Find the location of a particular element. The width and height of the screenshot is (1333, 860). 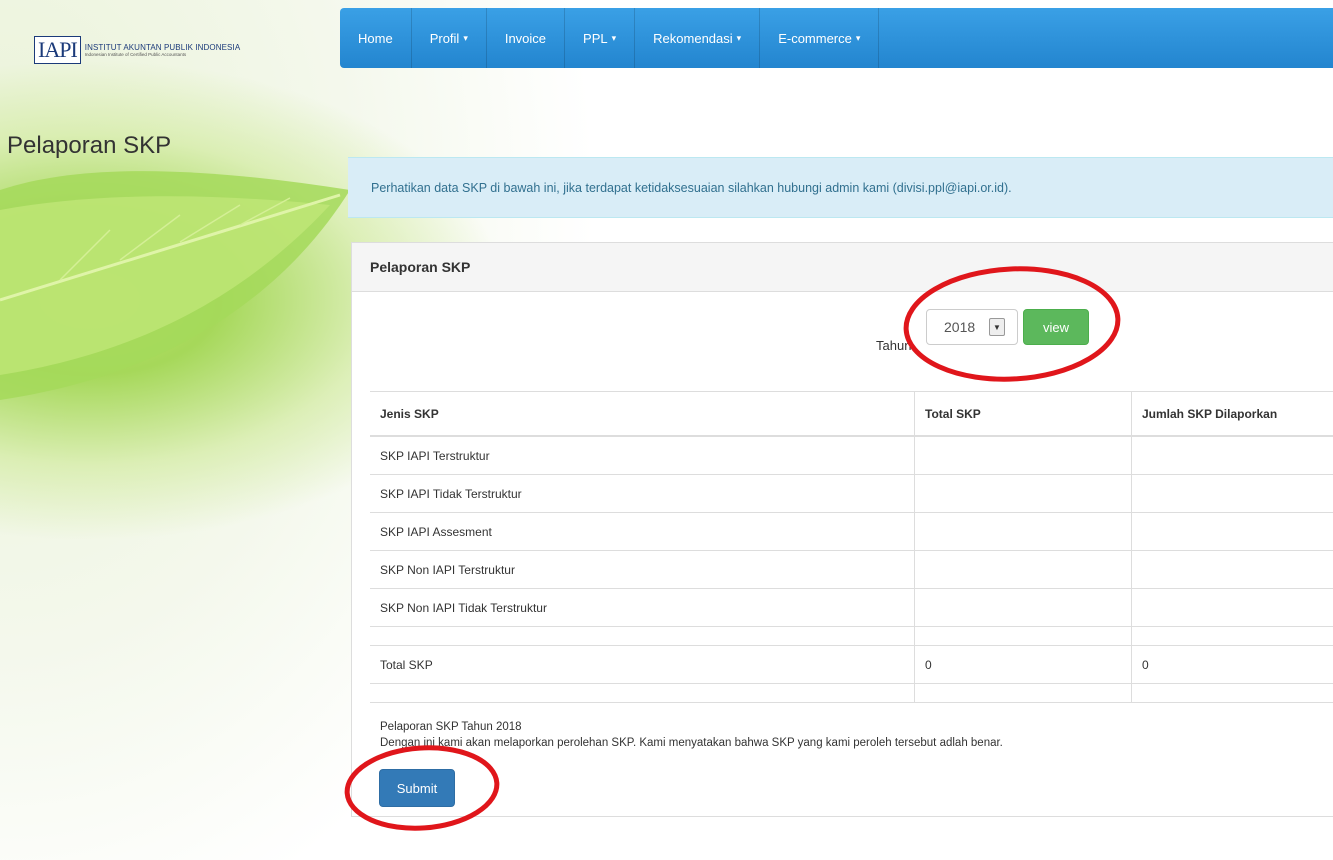

column-header: Jenis SKP is located at coordinates (642, 414).